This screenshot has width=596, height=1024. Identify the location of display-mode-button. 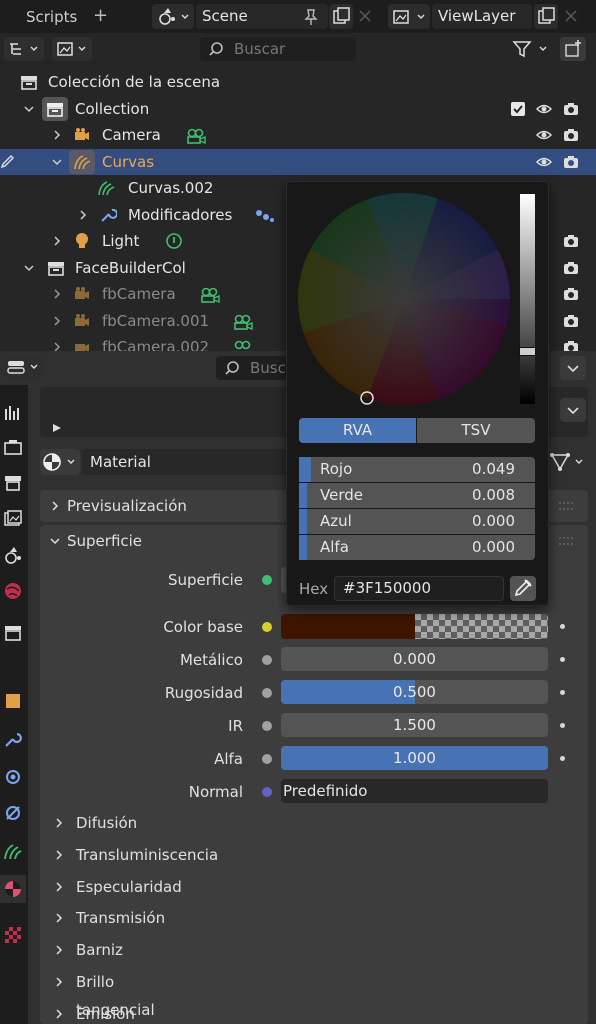
(24, 49).